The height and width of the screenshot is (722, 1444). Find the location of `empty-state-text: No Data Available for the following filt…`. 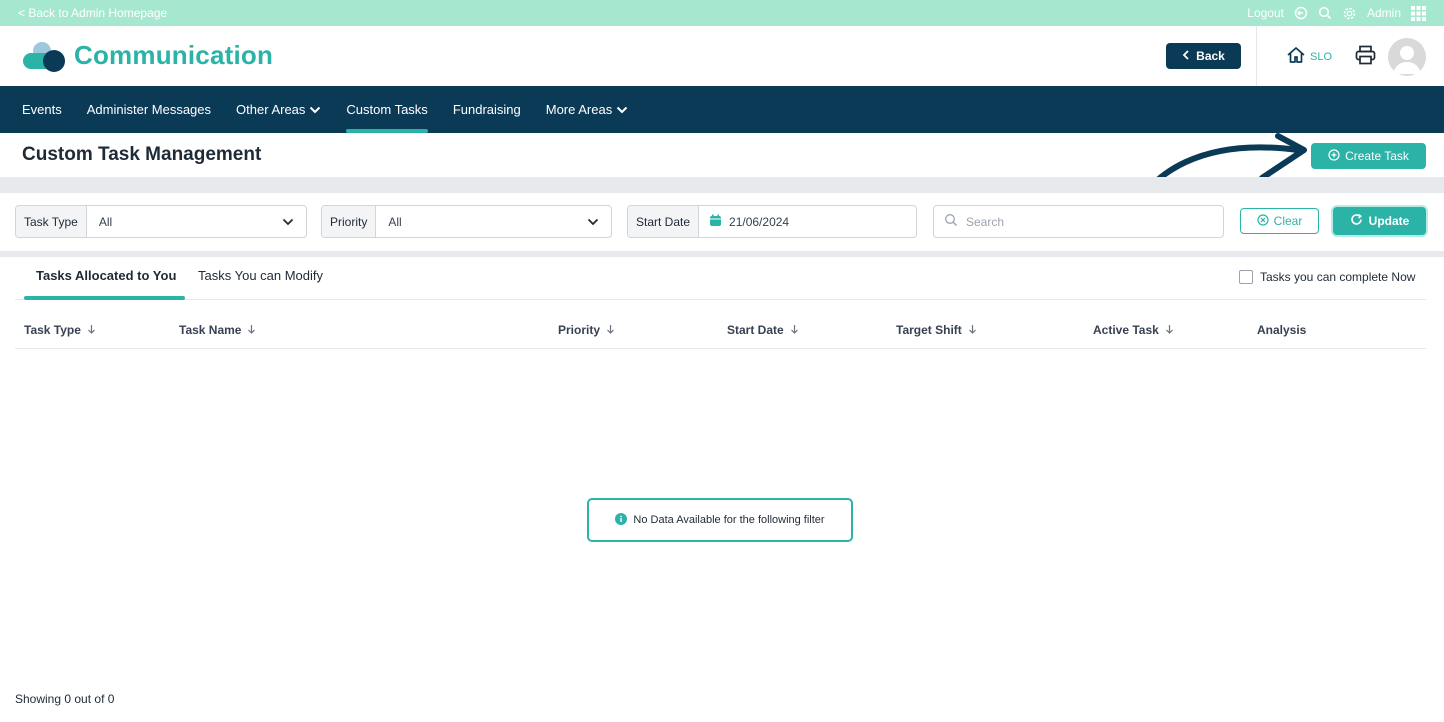

empty-state-text: No Data Available for the following filt… is located at coordinates (729, 520).